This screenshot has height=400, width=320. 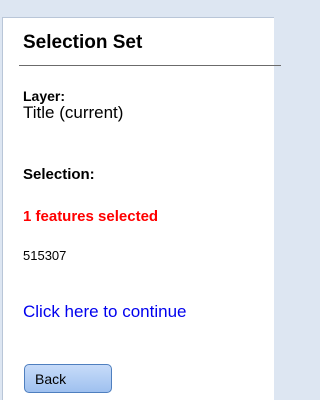 What do you see at coordinates (59, 174) in the screenshot?
I see `selection-label: Selection:` at bounding box center [59, 174].